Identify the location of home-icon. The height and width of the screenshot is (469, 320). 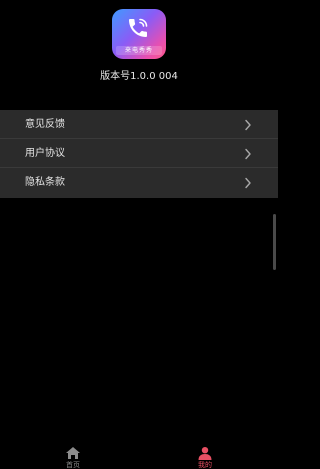
(73, 453).